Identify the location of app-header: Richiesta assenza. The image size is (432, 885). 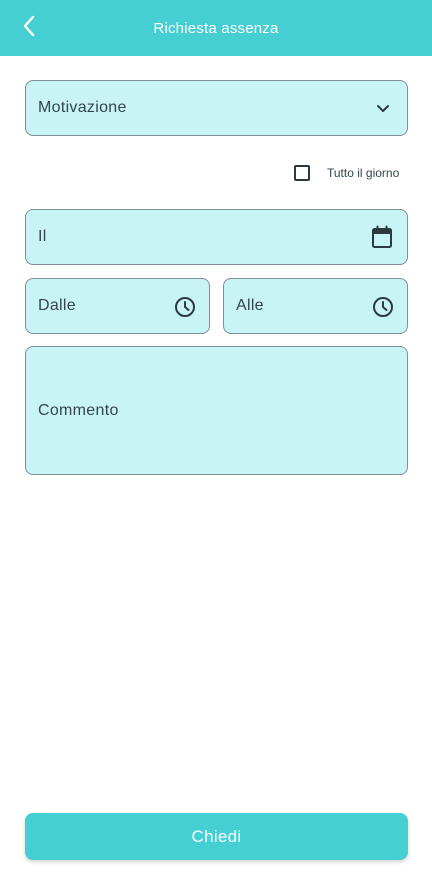
(216, 28).